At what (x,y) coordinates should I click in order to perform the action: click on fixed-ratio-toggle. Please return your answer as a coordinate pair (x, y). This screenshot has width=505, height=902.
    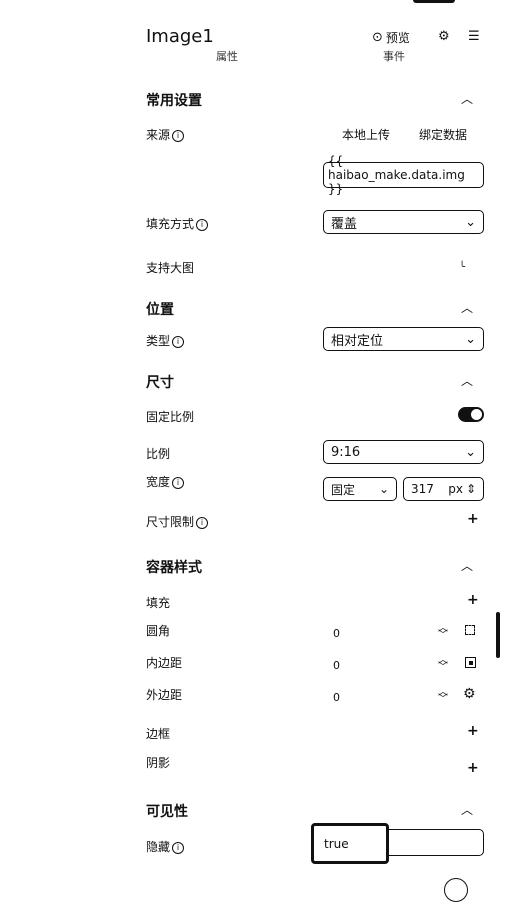
    Looking at the image, I should click on (471, 414).